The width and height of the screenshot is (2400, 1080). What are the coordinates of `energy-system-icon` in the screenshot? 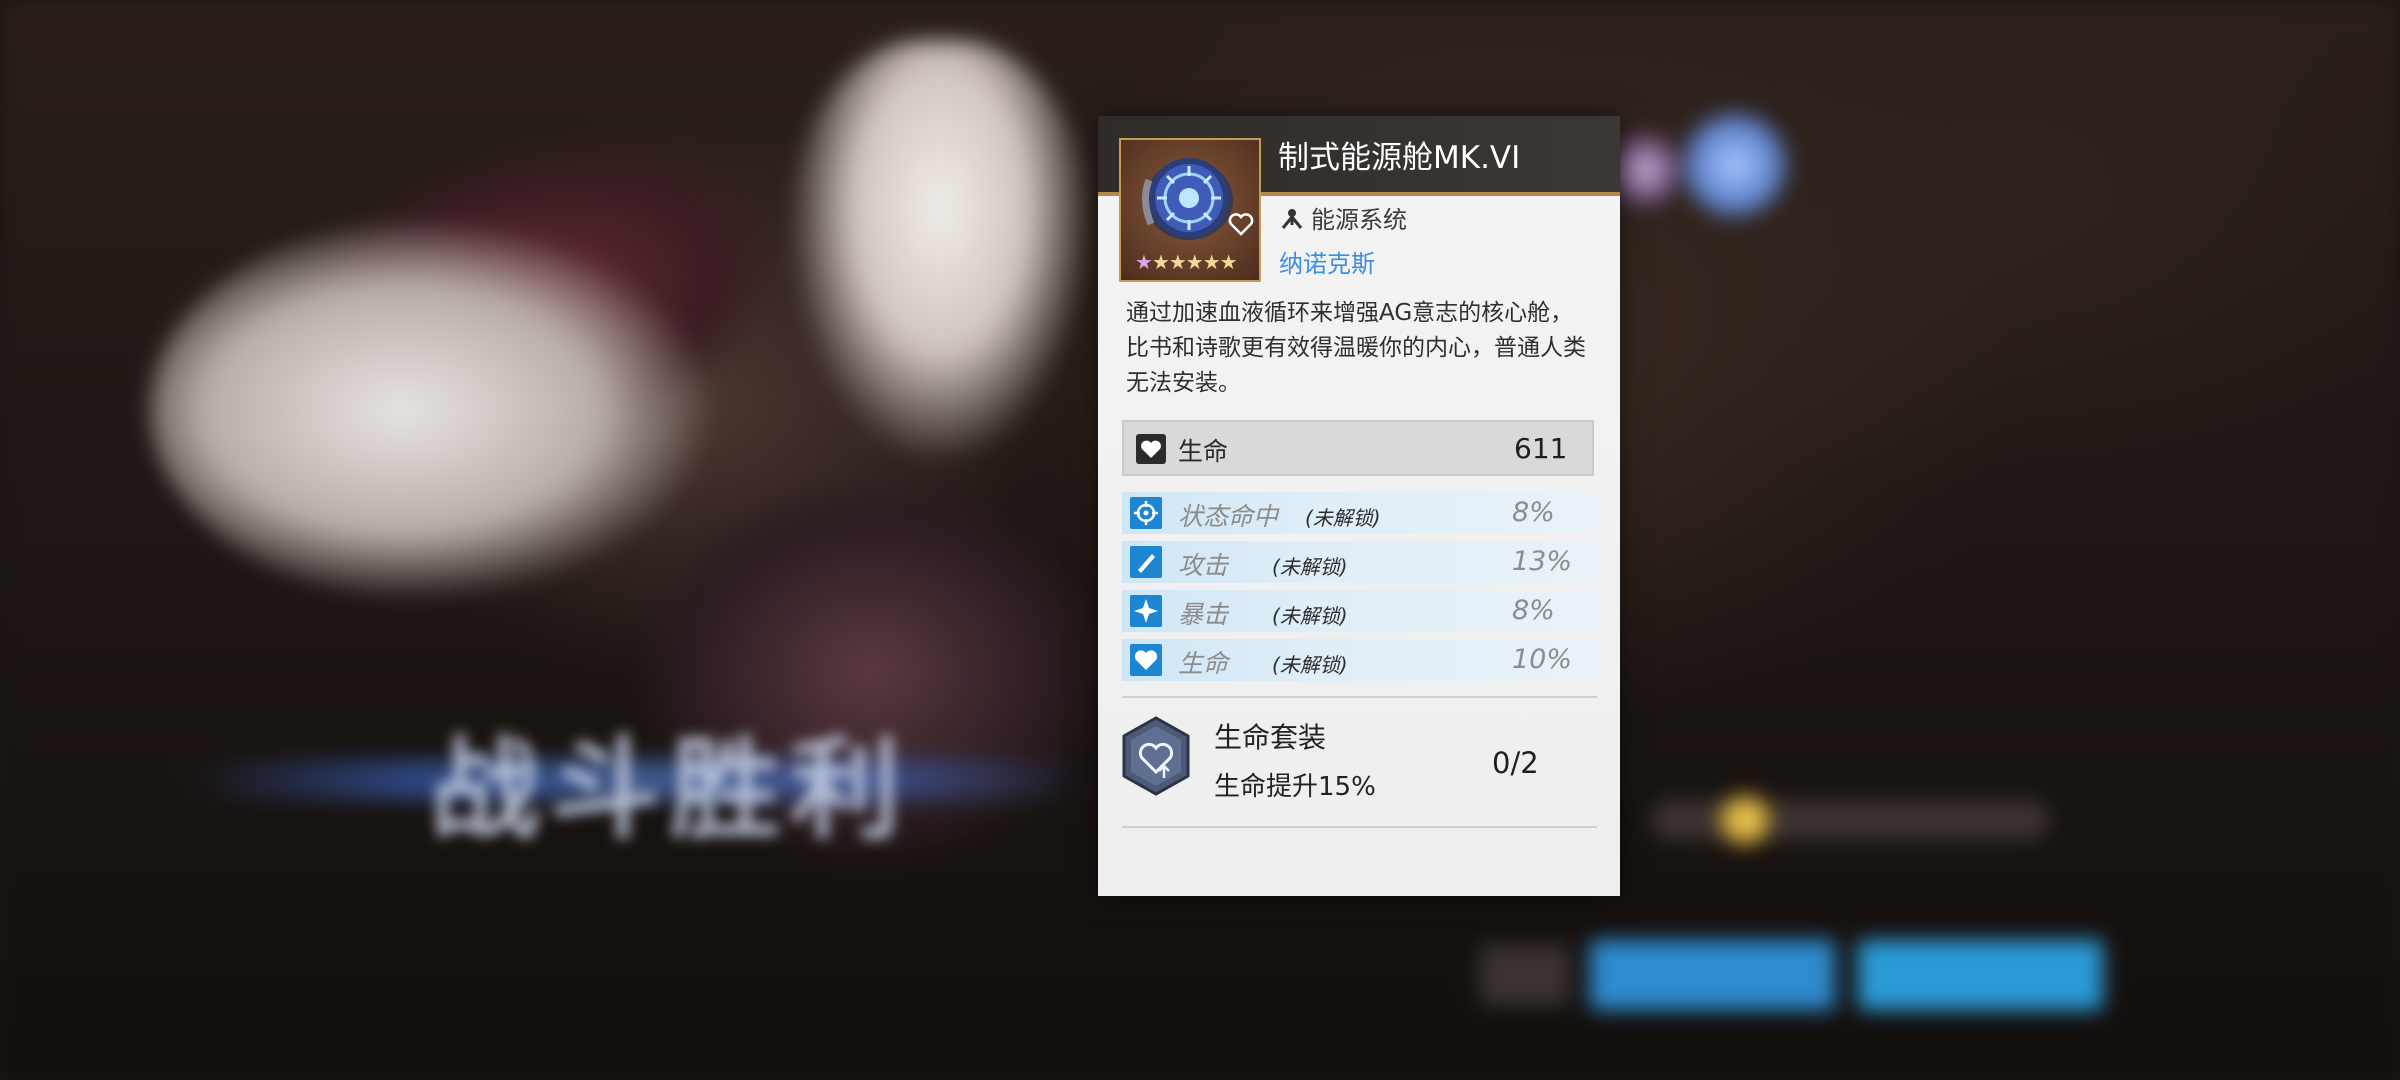 It's located at (1292, 218).